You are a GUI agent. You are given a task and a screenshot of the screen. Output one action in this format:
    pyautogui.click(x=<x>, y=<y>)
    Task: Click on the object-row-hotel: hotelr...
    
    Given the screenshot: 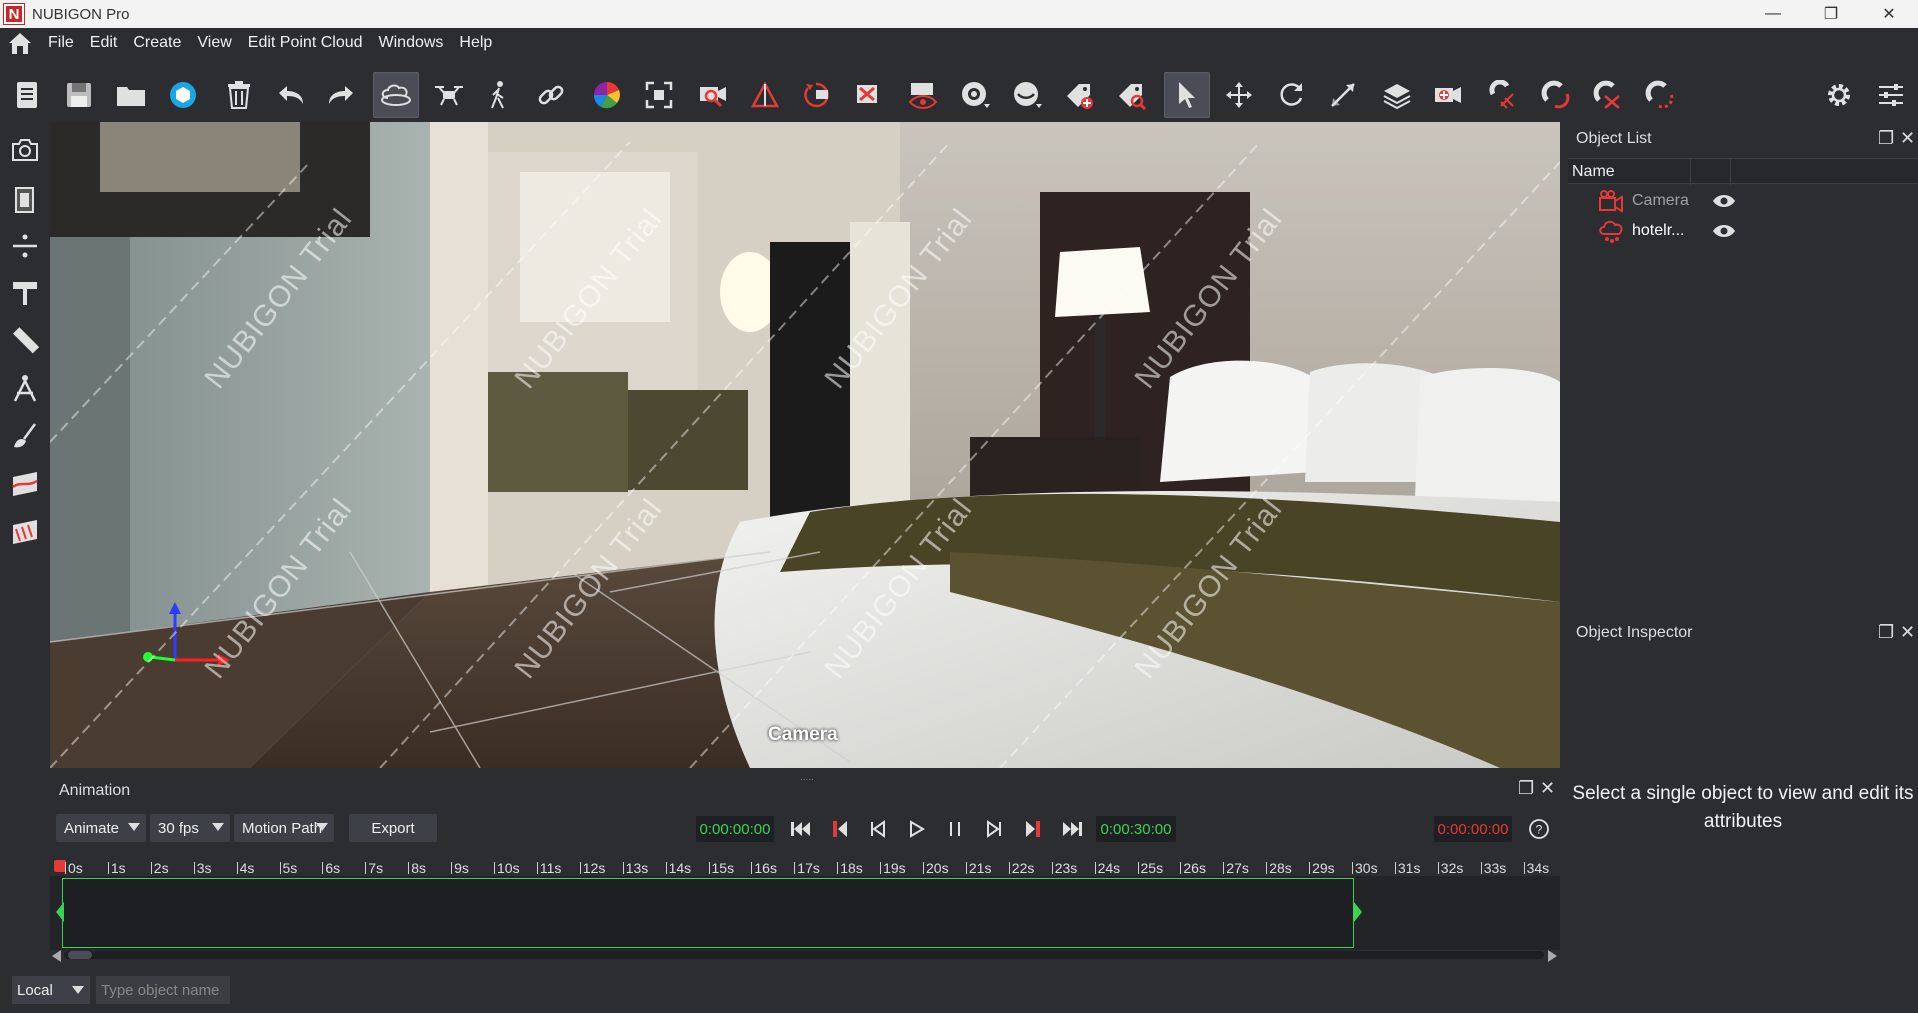 What is the action you would take?
    pyautogui.click(x=1667, y=231)
    